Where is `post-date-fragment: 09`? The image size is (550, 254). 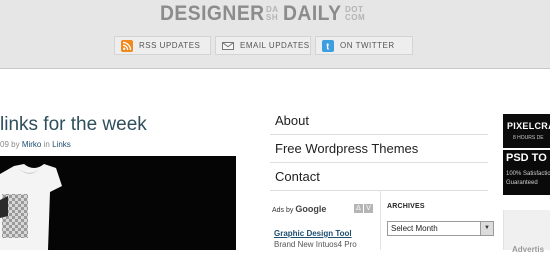 post-date-fragment: 09 is located at coordinates (4, 144).